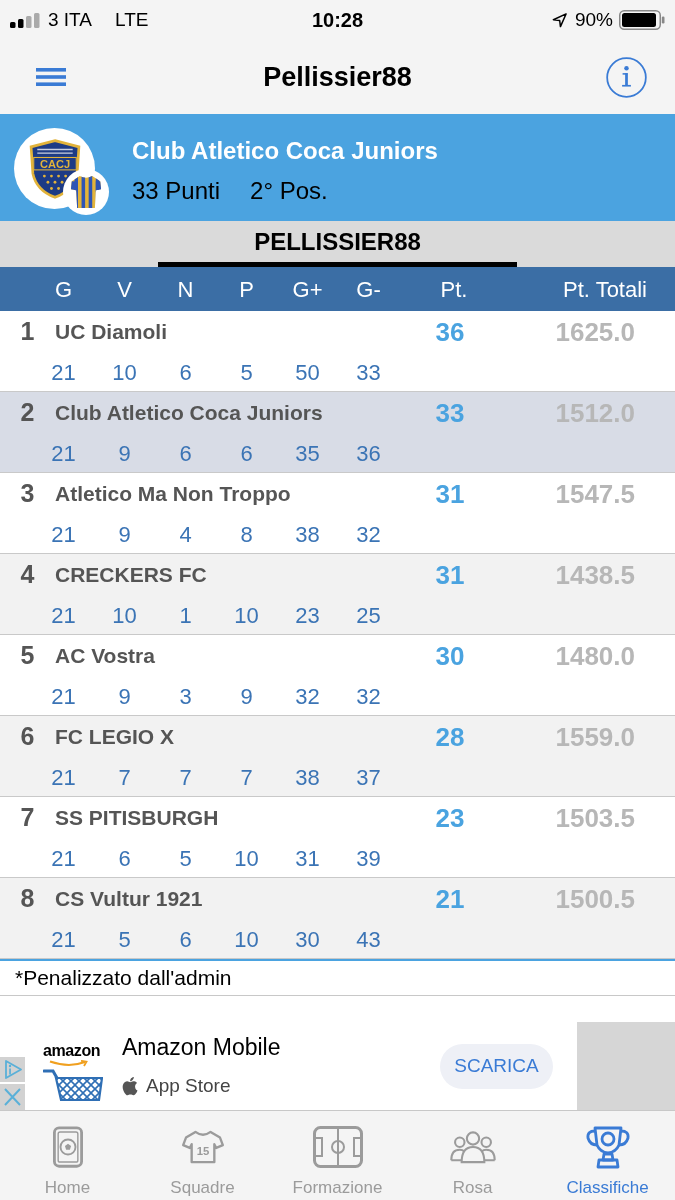 The width and height of the screenshot is (675, 1200). What do you see at coordinates (307, 454) in the screenshot?
I see `stat-cell-text: 35` at bounding box center [307, 454].